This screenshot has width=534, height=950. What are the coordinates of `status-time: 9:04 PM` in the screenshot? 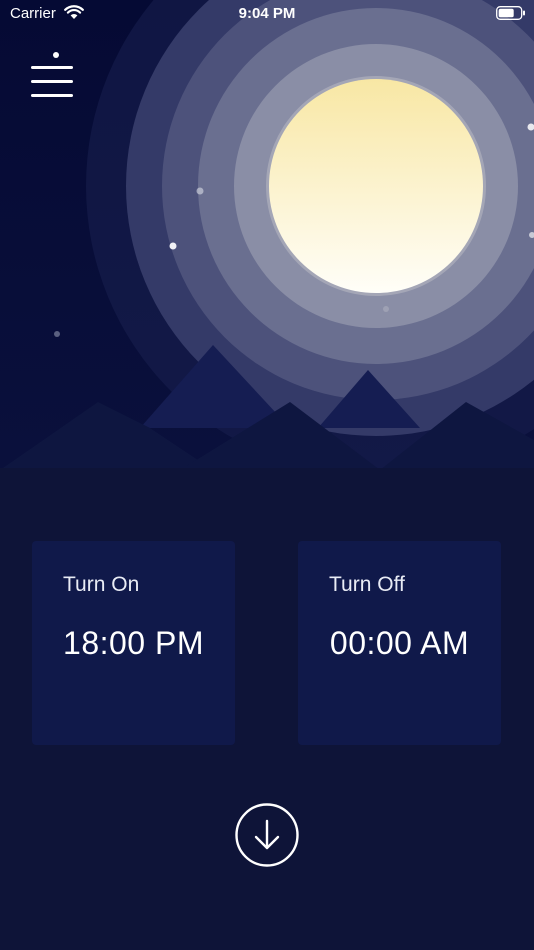 It's located at (267, 13).